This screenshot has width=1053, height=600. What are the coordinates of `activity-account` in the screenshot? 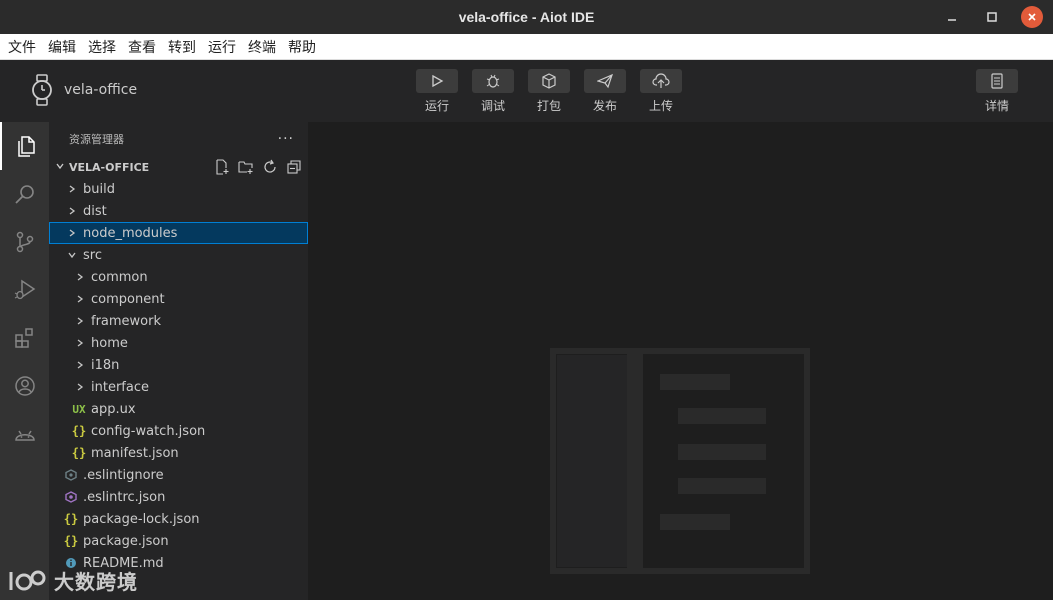 It's located at (24, 386).